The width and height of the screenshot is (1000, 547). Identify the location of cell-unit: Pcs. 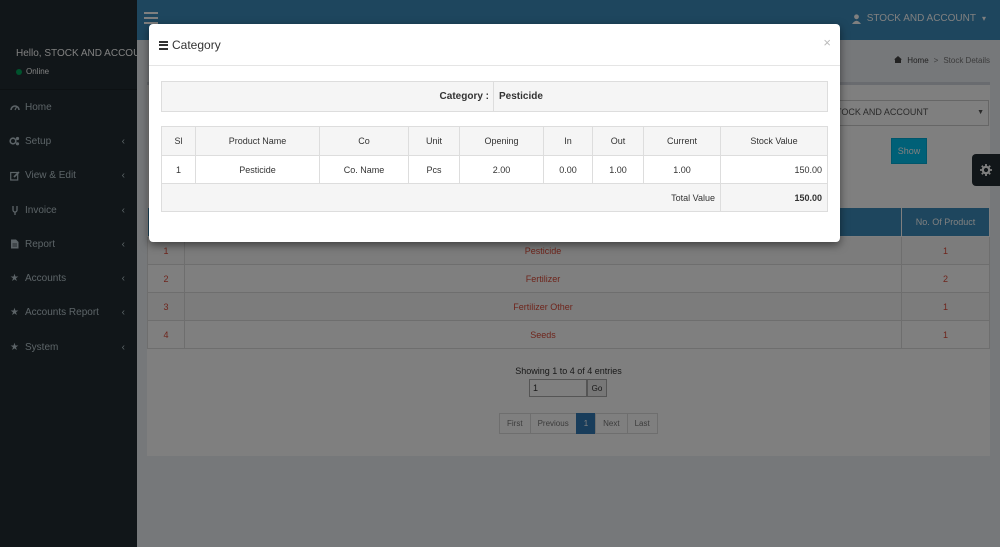
(434, 169).